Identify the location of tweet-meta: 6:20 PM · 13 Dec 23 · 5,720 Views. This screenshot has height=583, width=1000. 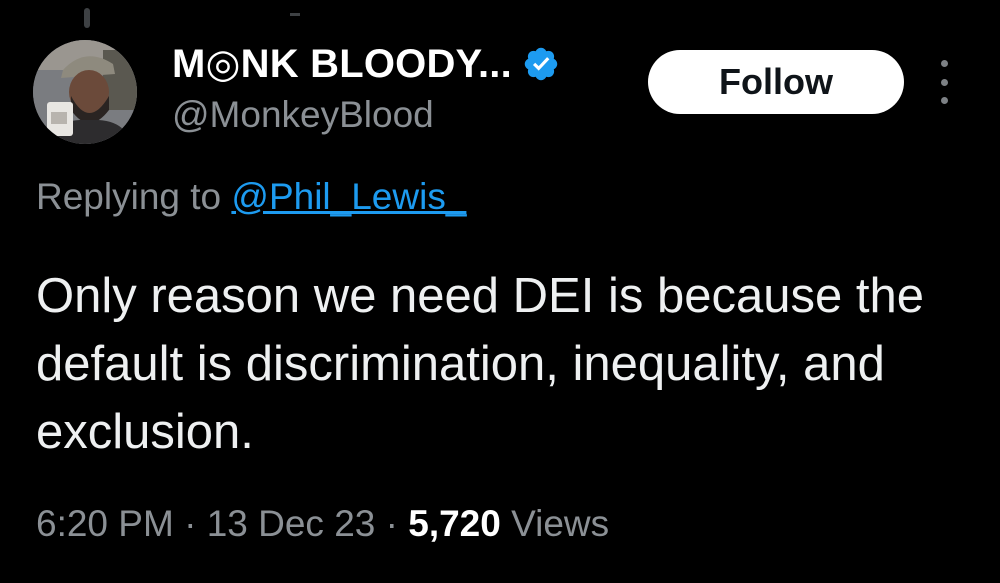
(322, 524).